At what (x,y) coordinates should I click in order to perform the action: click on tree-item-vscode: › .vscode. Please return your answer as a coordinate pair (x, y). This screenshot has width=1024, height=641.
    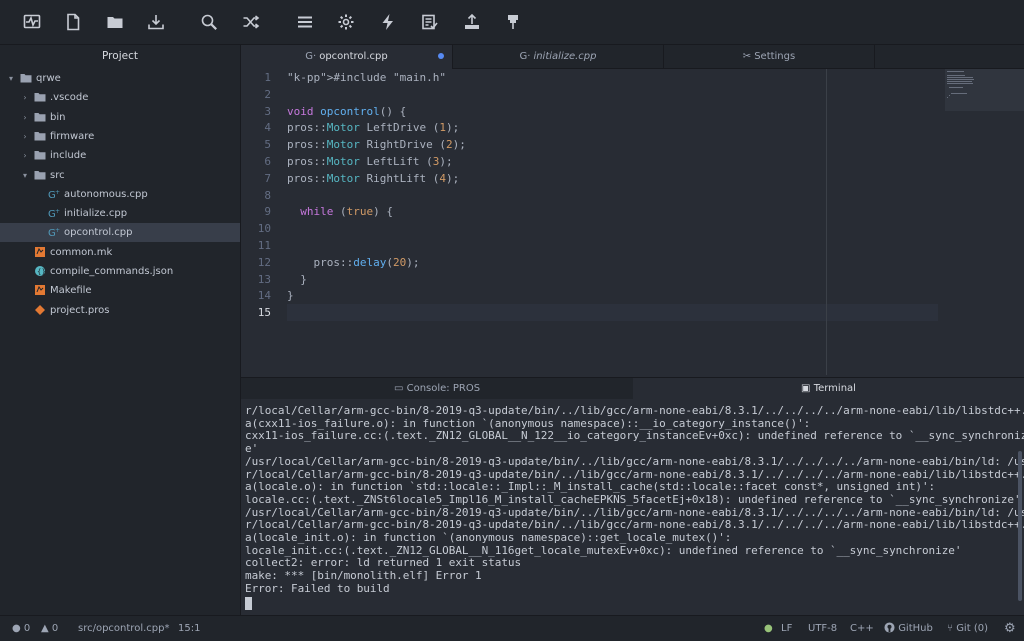
    Looking at the image, I should click on (120, 97).